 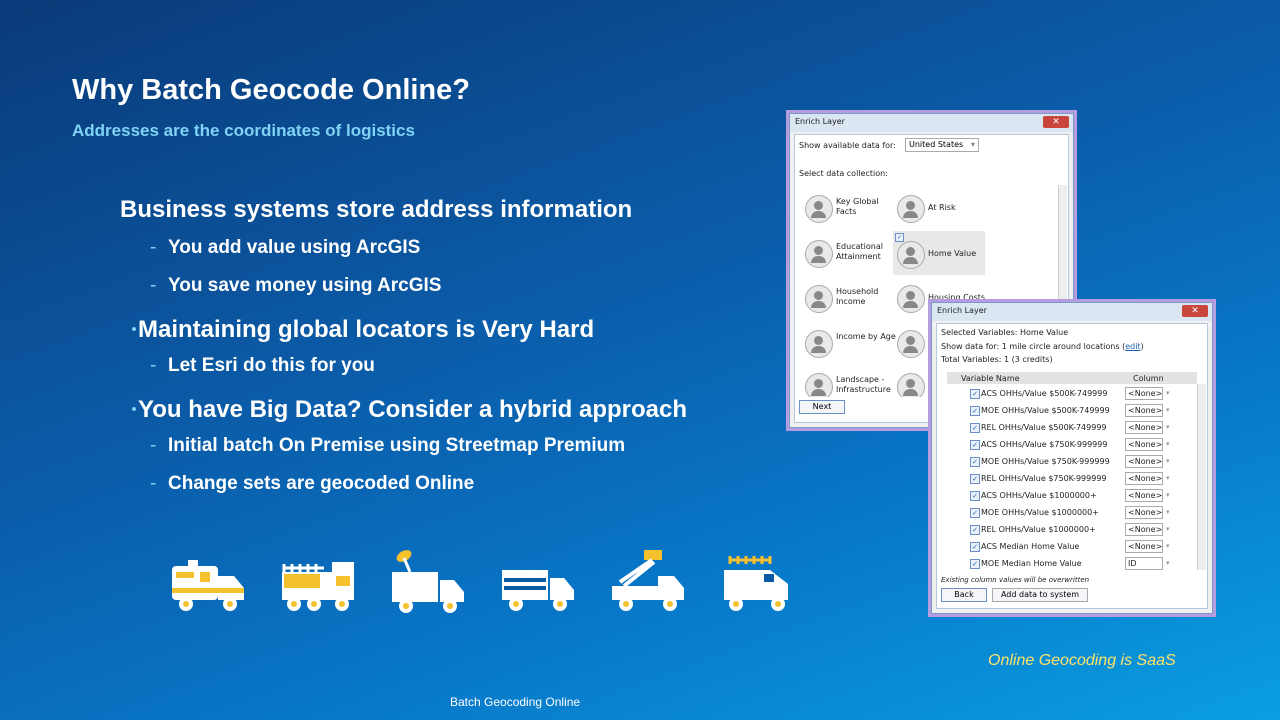 What do you see at coordinates (848, 383) in the screenshot?
I see `collection-landscape-infrastructure: Landscape - Infrastructure` at bounding box center [848, 383].